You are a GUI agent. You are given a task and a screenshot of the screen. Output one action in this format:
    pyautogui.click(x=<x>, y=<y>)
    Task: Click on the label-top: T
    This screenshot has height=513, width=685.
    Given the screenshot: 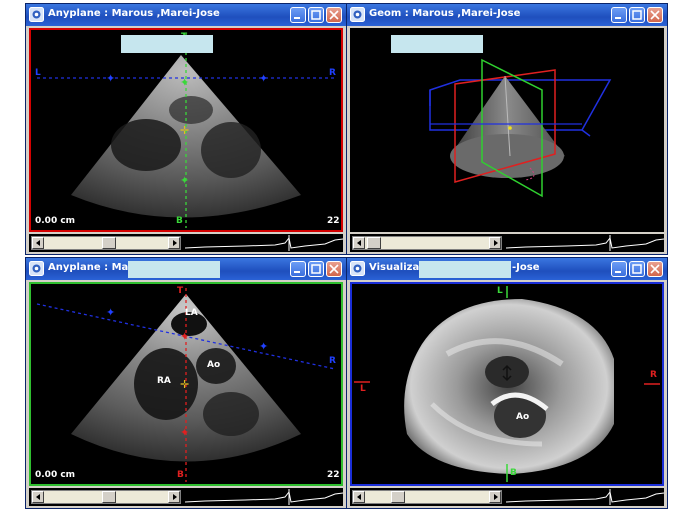 What is the action you would take?
    pyautogui.click(x=180, y=291)
    